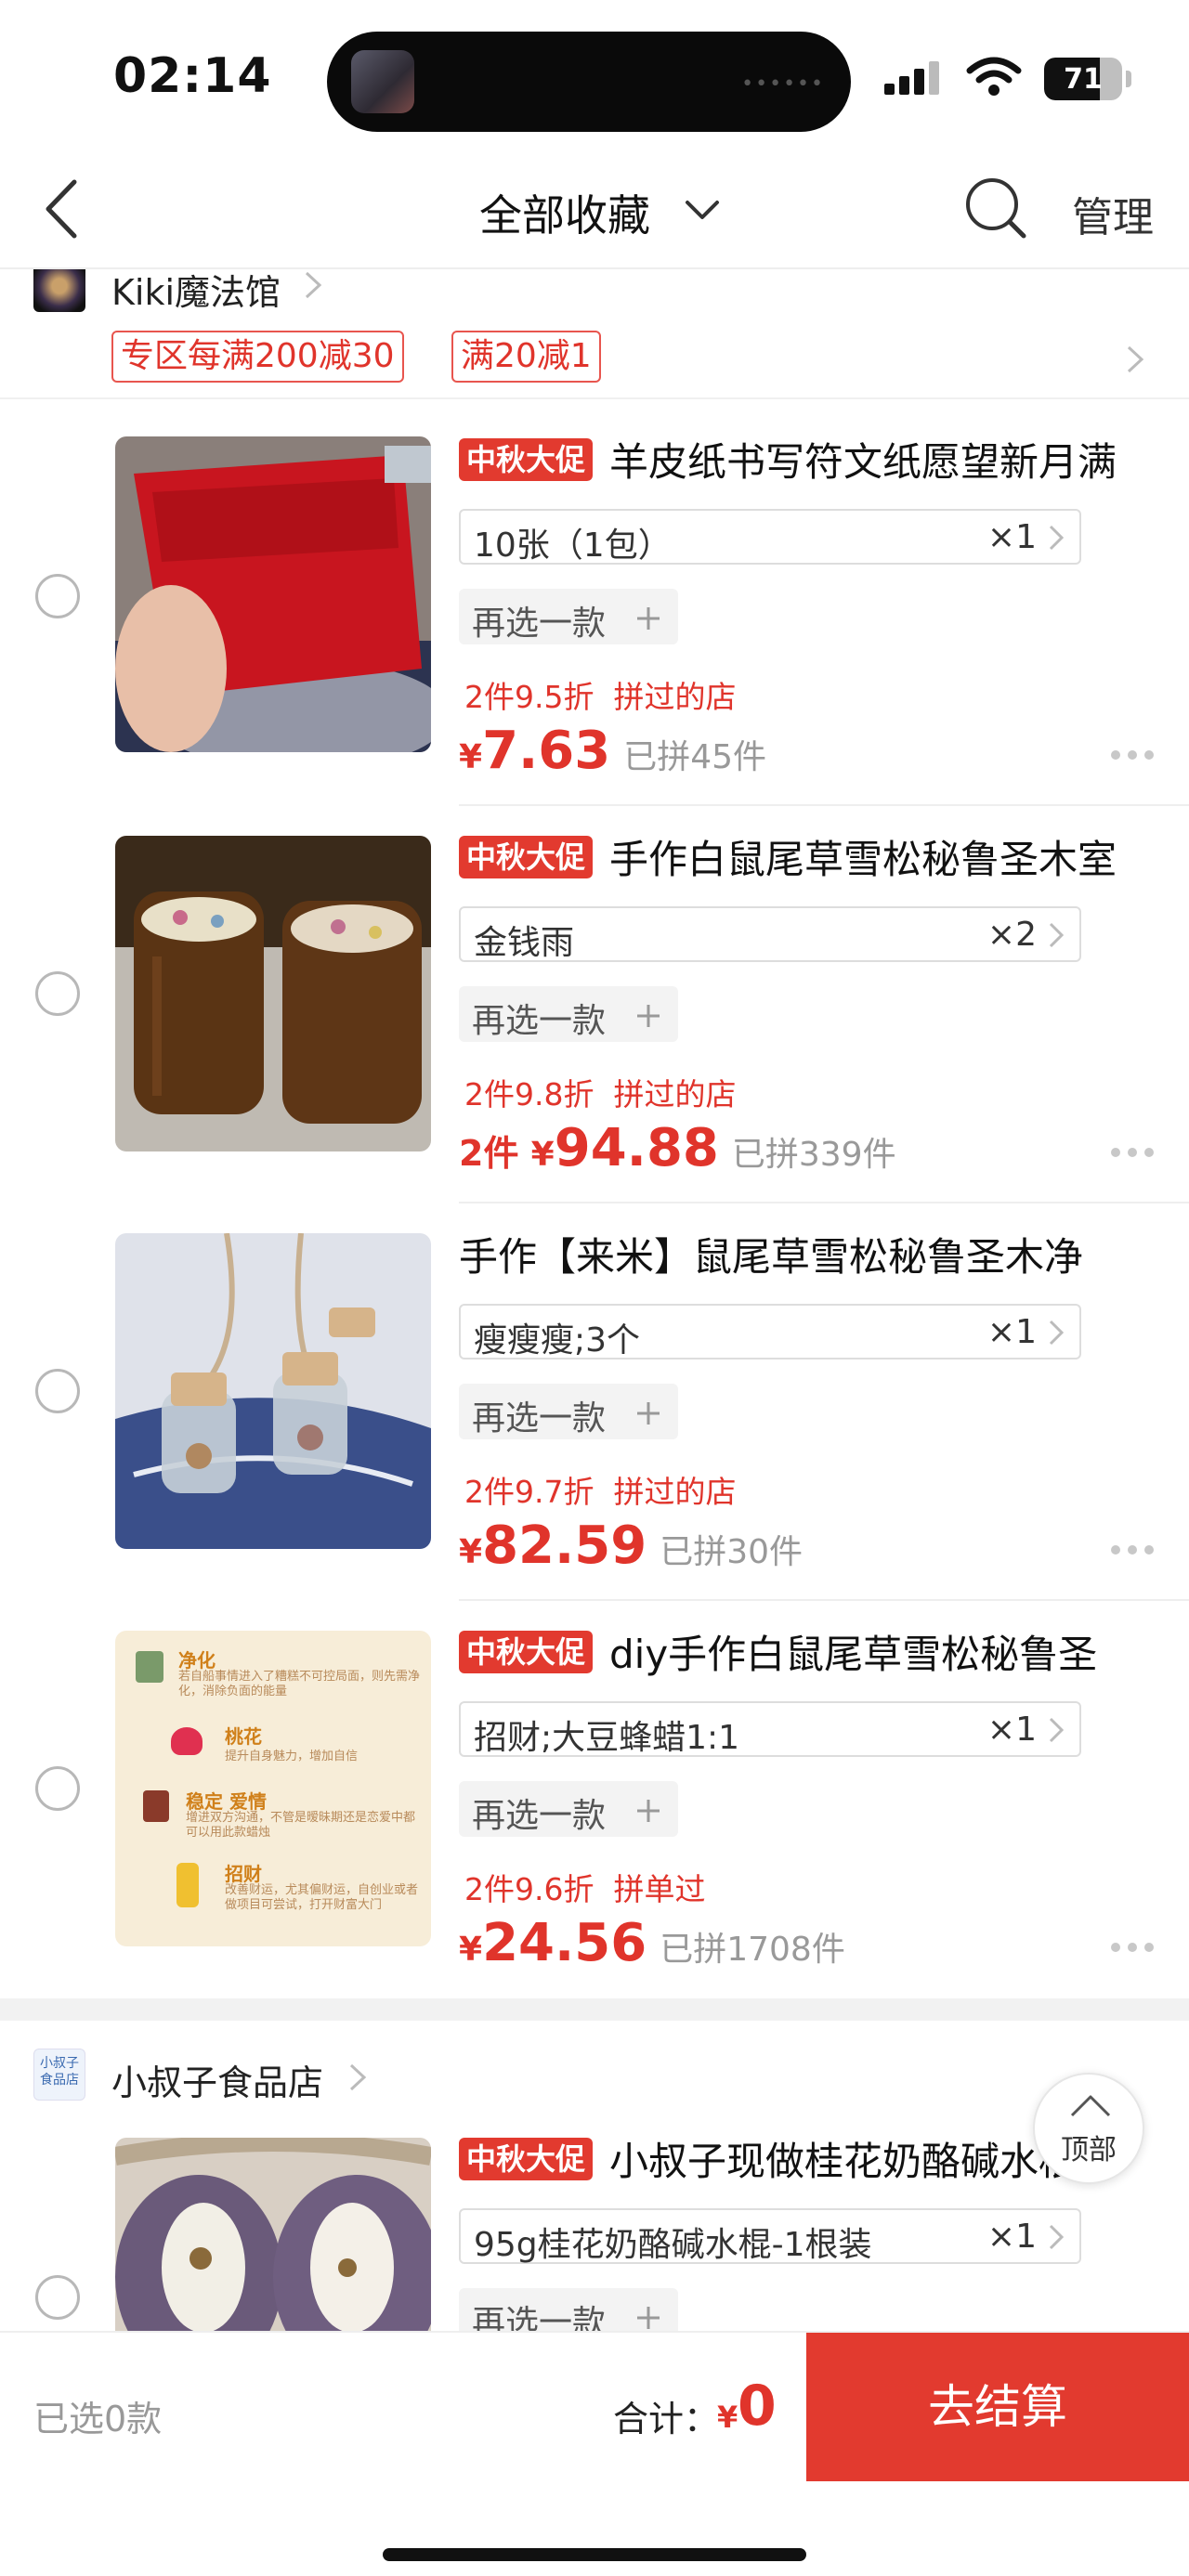  What do you see at coordinates (783, 84) in the screenshot?
I see `waveform-icon: ••••••` at bounding box center [783, 84].